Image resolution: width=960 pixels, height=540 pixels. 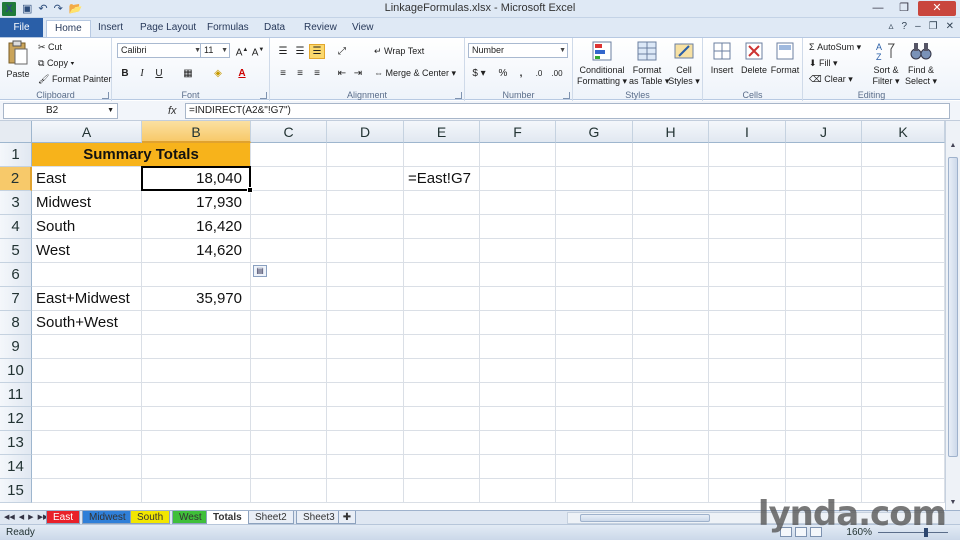 I want to click on horizontal-scroll-thumb, so click(x=645, y=518).